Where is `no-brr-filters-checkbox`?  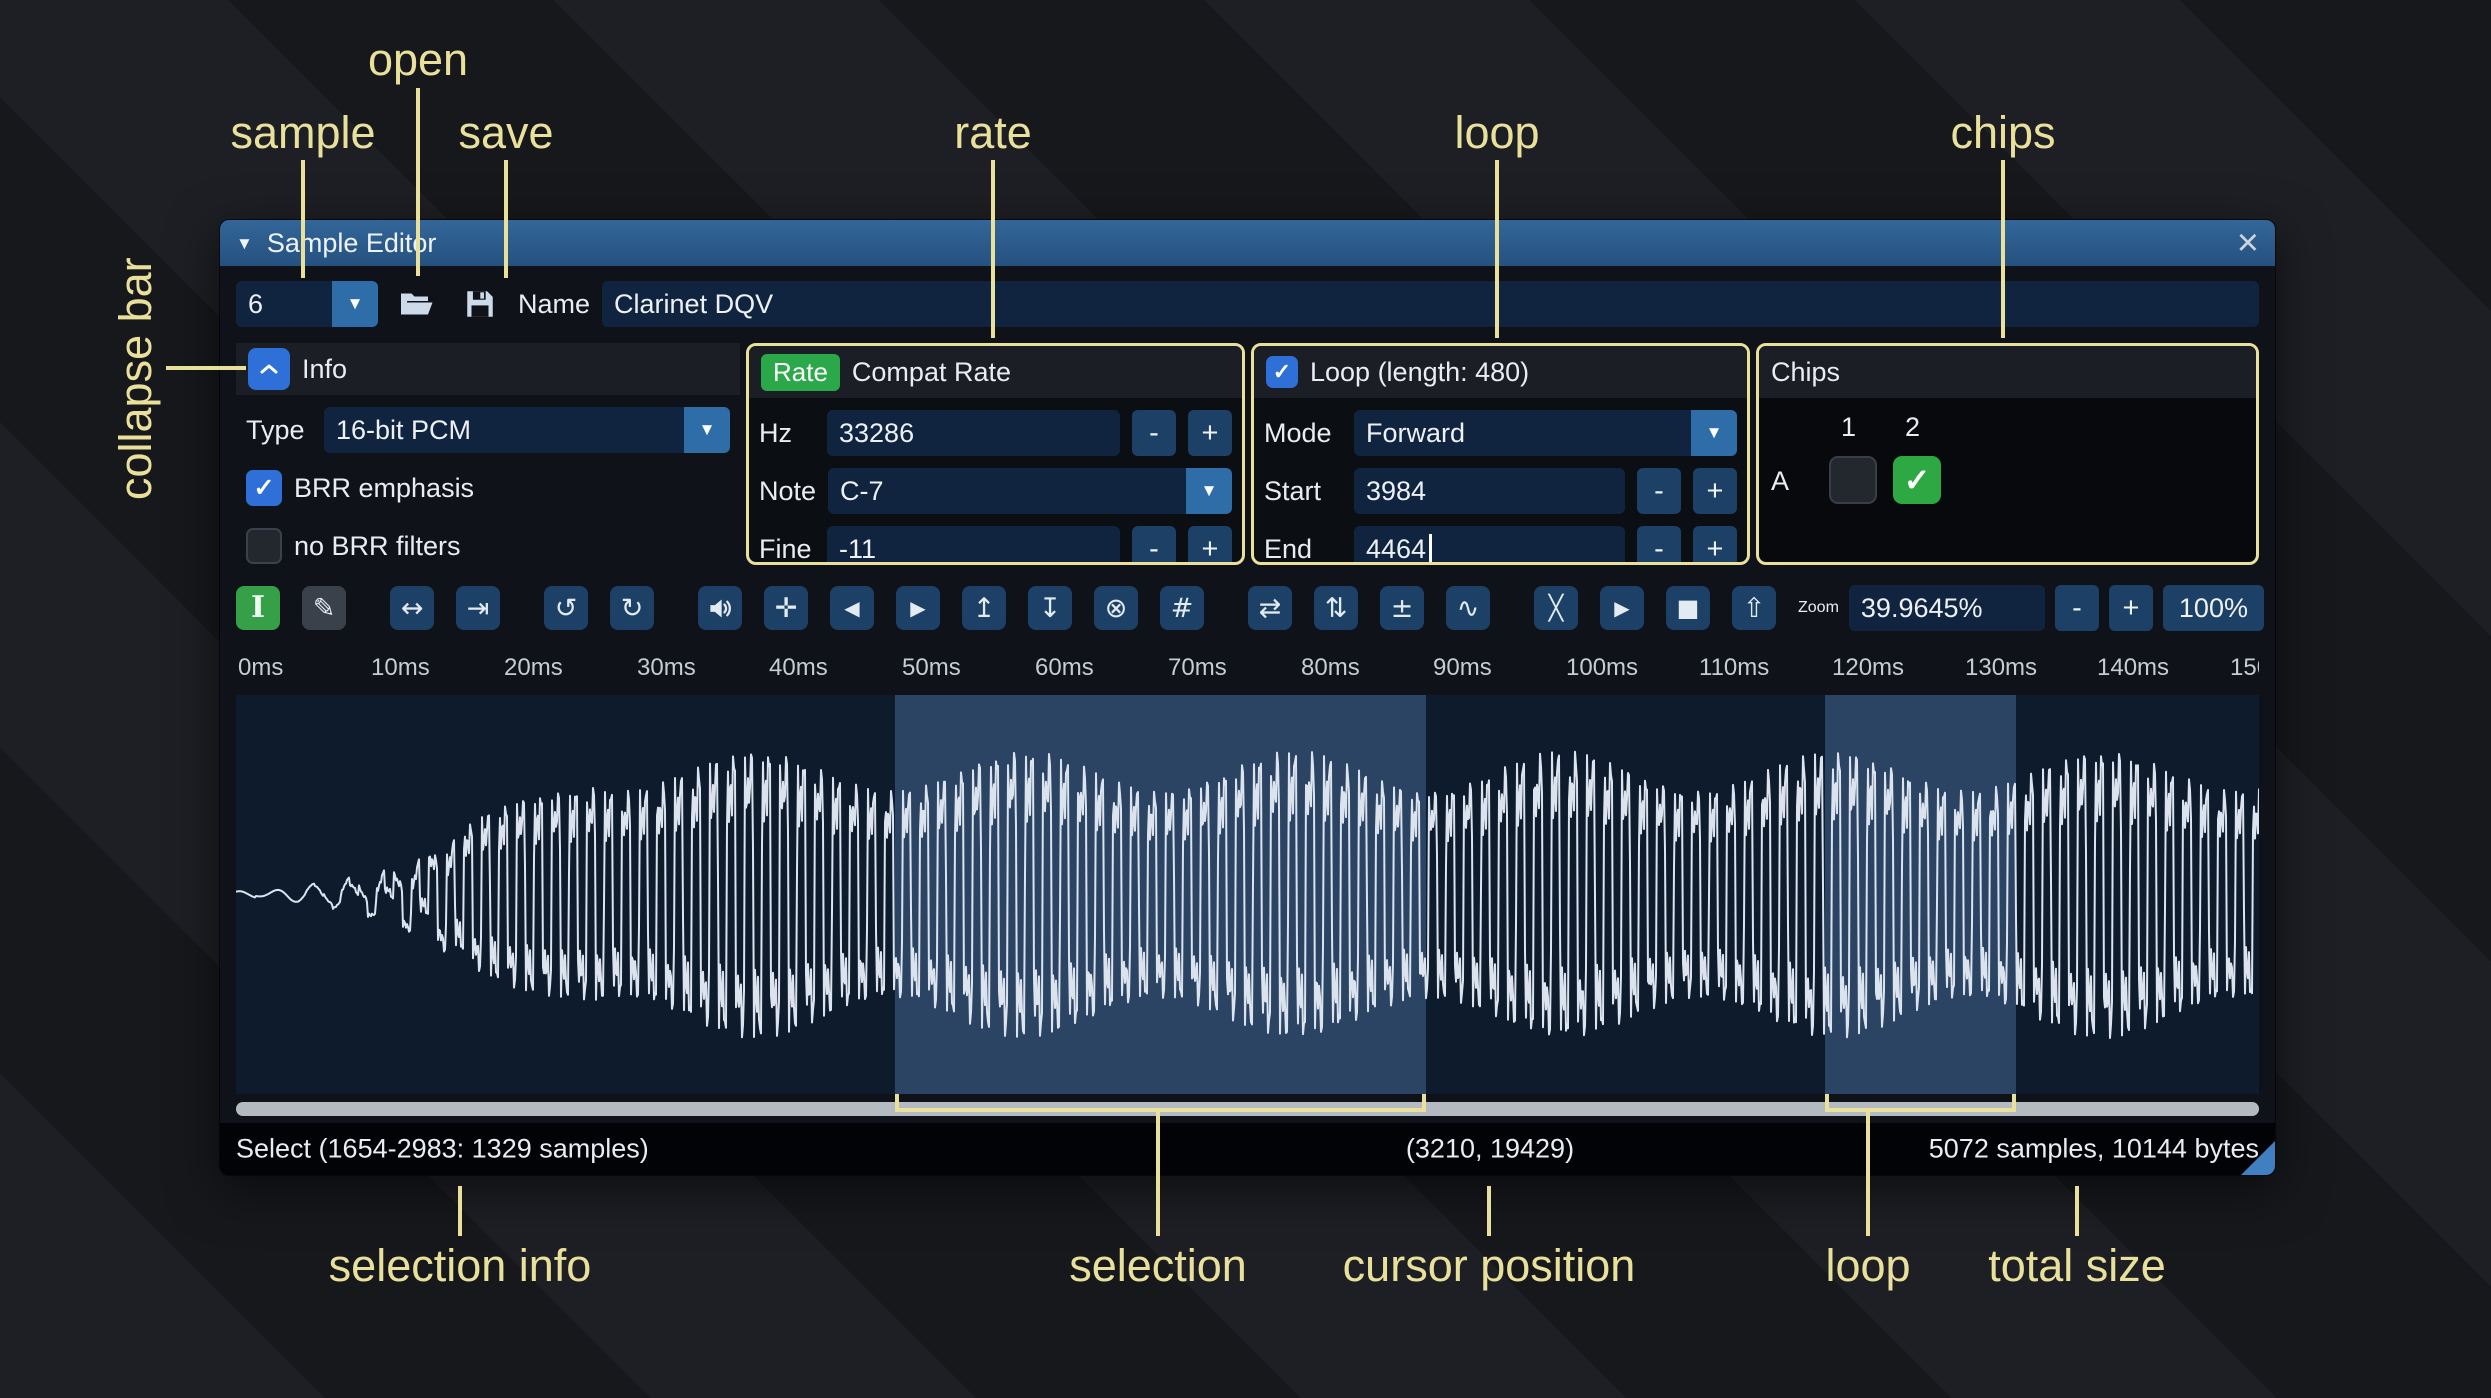
no-brr-filters-checkbox is located at coordinates (264, 546).